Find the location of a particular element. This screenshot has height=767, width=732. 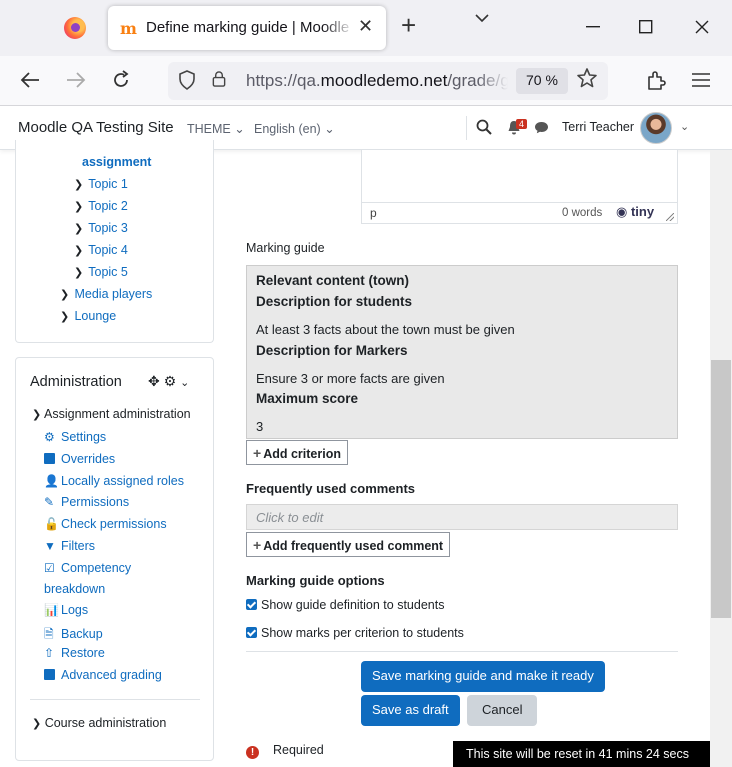

admin-link-overrides: Overrides is located at coordinates (79, 459).